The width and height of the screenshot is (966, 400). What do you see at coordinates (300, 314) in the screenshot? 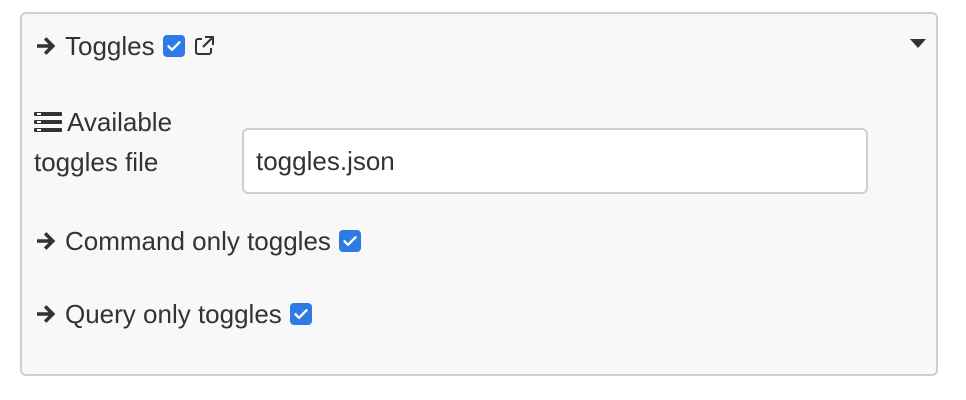
I see `query-only-checkbox` at bounding box center [300, 314].